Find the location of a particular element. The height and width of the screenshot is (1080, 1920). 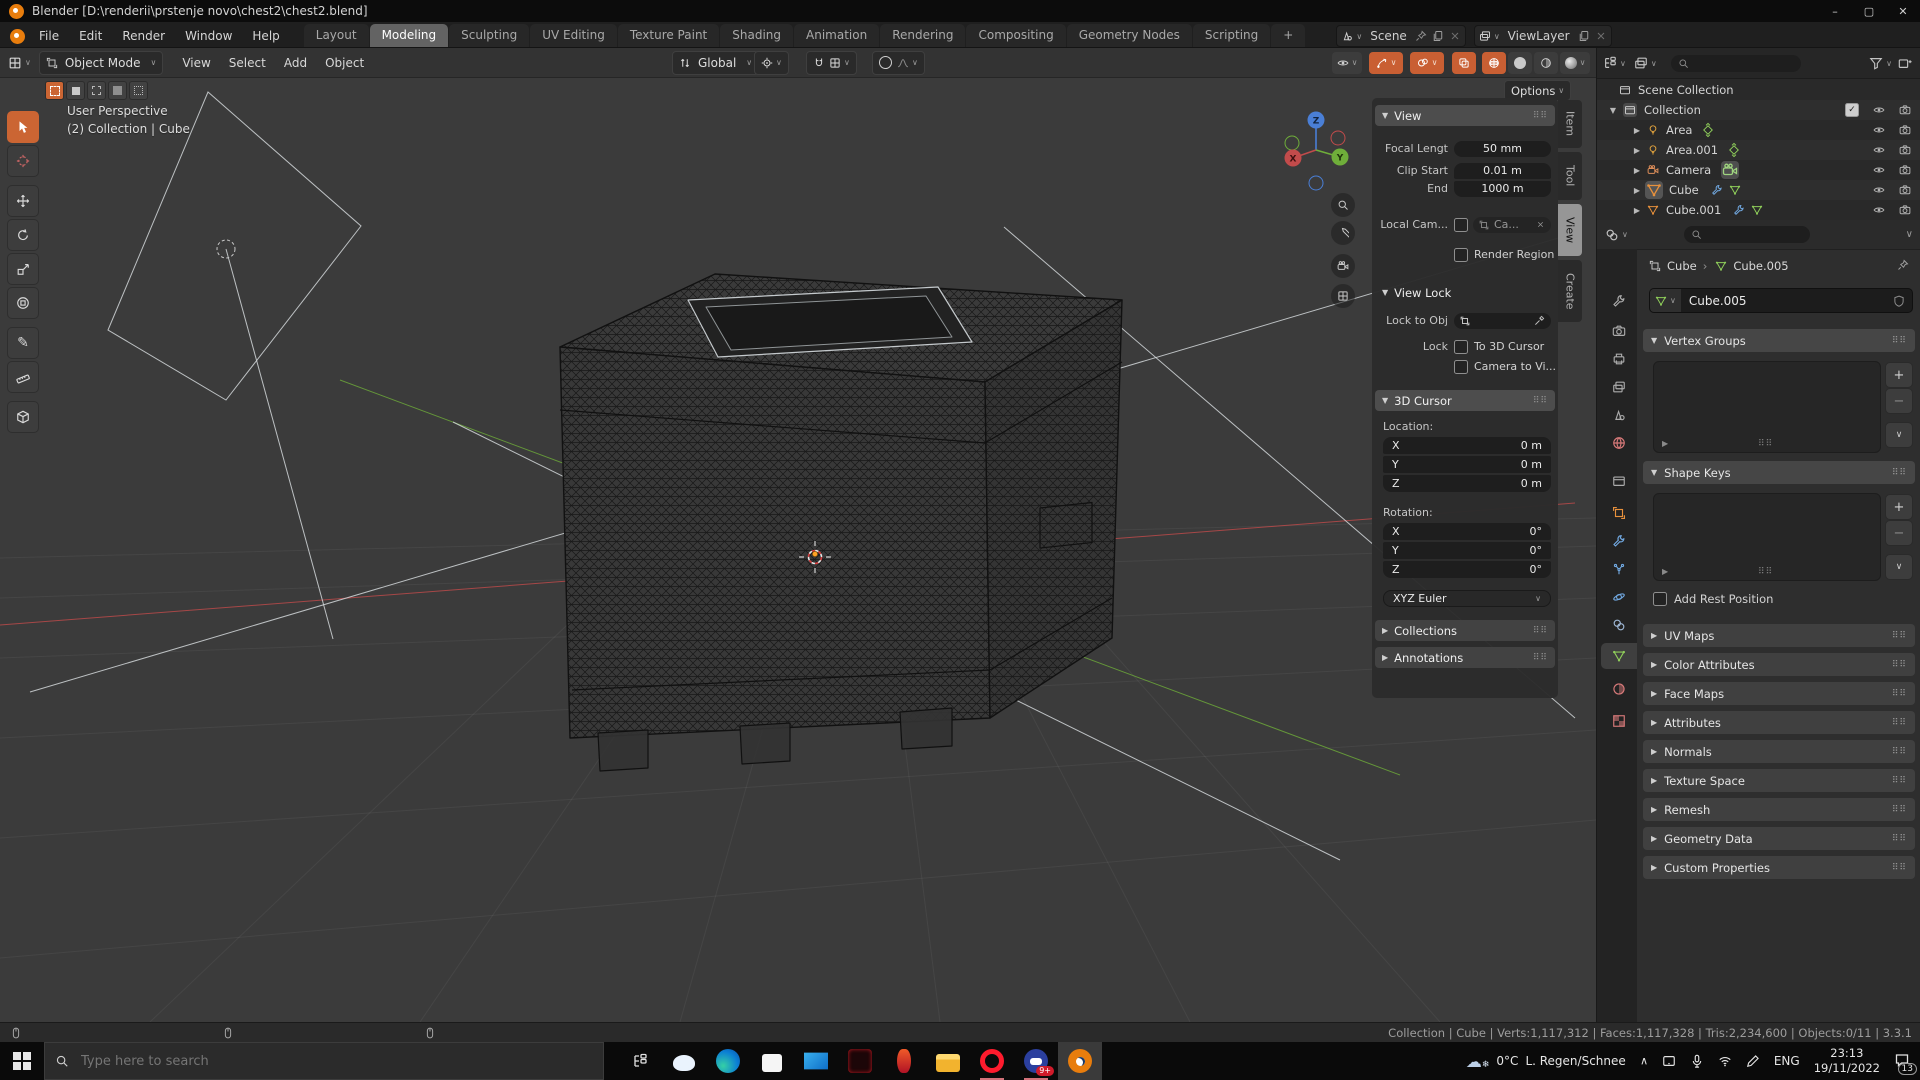

clip-start-field: 0.01 m is located at coordinates (1502, 170).